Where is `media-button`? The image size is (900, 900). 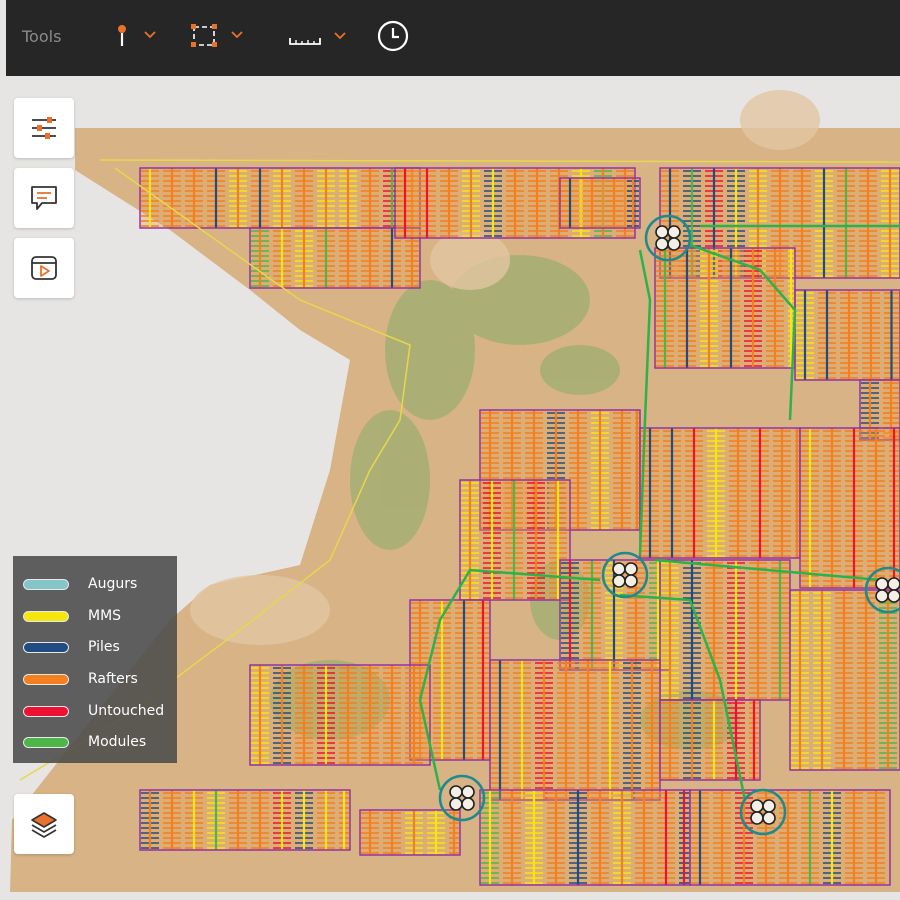 media-button is located at coordinates (44, 268).